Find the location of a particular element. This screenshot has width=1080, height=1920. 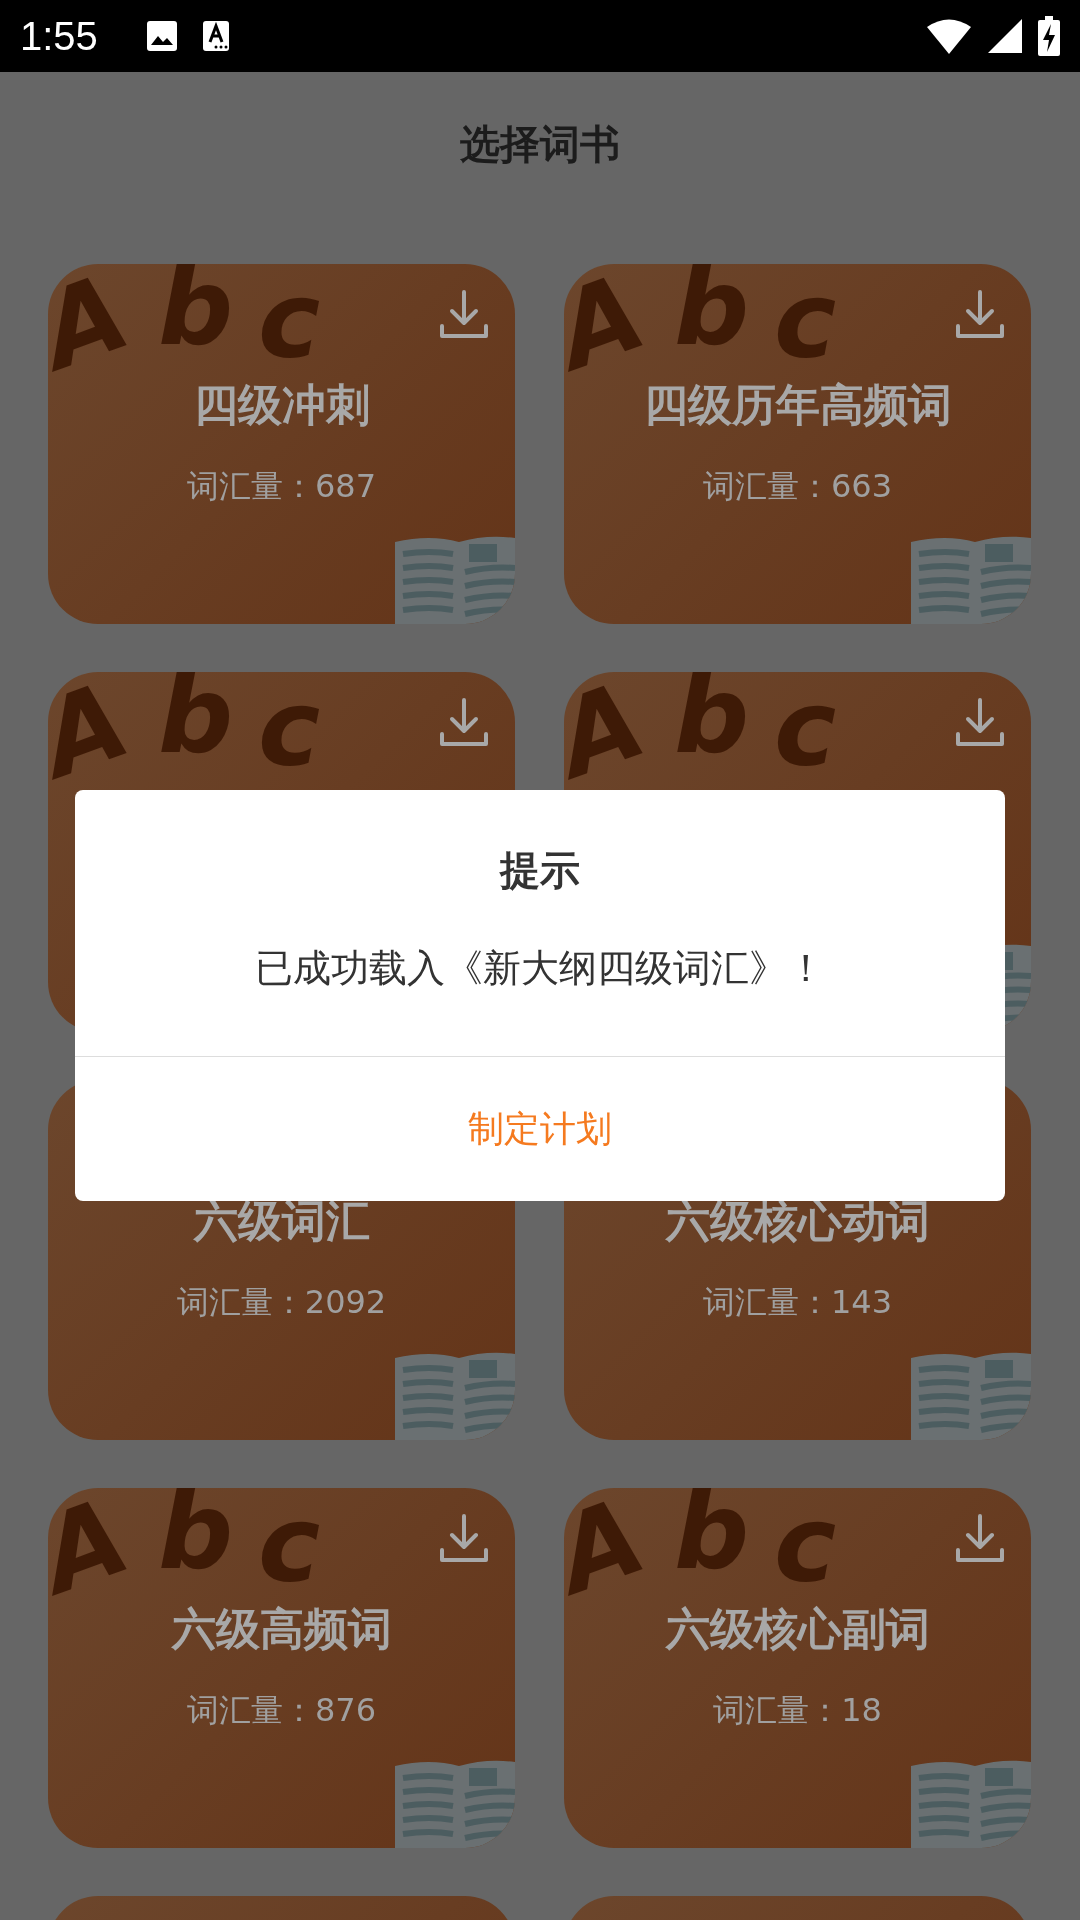

book-title: 六级高频词 is located at coordinates (281, 1629).